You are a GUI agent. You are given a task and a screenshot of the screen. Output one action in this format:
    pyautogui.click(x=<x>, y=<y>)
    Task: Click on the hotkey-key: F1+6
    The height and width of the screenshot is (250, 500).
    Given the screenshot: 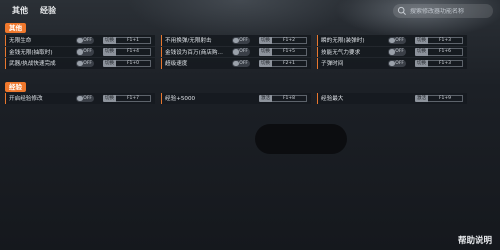 What is the action you would take?
    pyautogui.click(x=445, y=52)
    